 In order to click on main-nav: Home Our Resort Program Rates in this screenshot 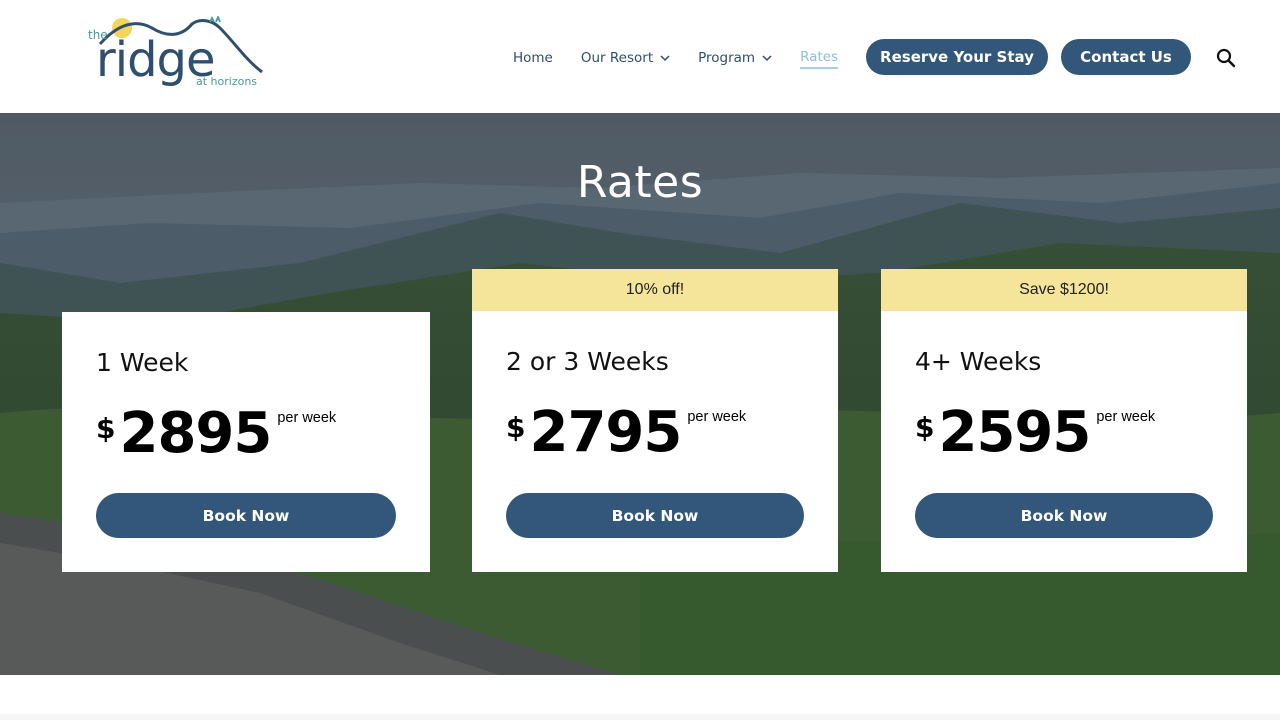, I will do `click(689, 58)`.